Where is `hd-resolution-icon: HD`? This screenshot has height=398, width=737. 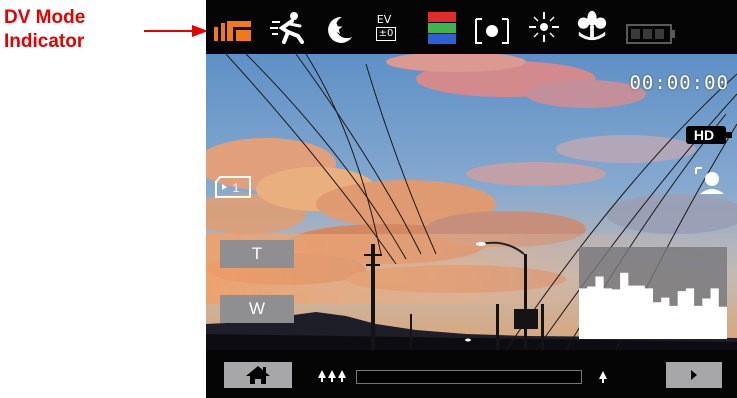 hd-resolution-icon: HD is located at coordinates (709, 135).